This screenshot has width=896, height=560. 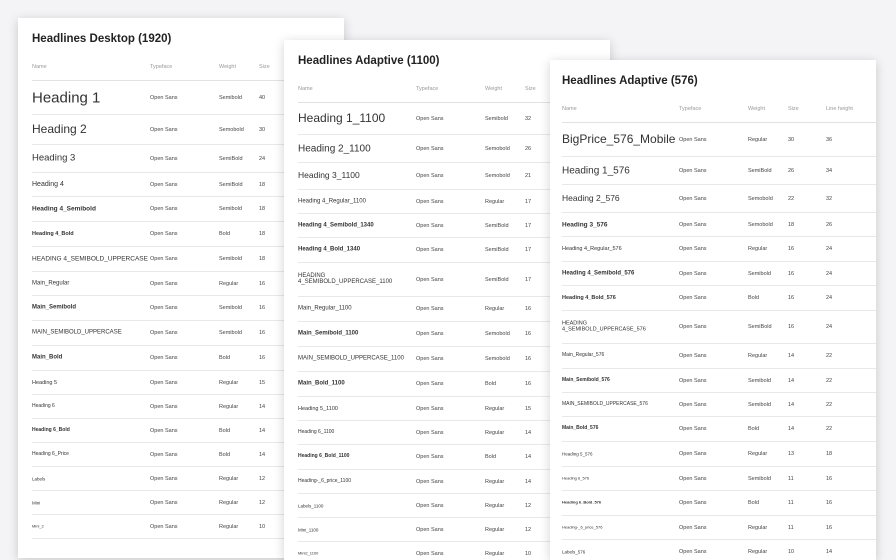 What do you see at coordinates (574, 551) in the screenshot?
I see `style-name: Labels_576` at bounding box center [574, 551].